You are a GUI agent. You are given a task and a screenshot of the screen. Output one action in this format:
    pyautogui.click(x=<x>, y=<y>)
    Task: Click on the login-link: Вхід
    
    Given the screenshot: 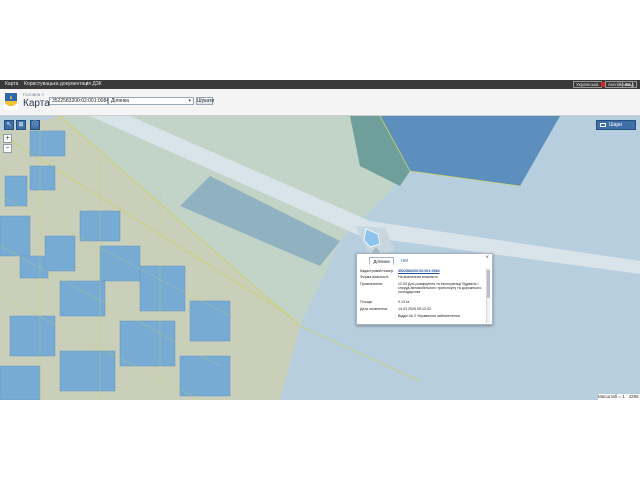 What is the action you would take?
    pyautogui.click(x=629, y=84)
    